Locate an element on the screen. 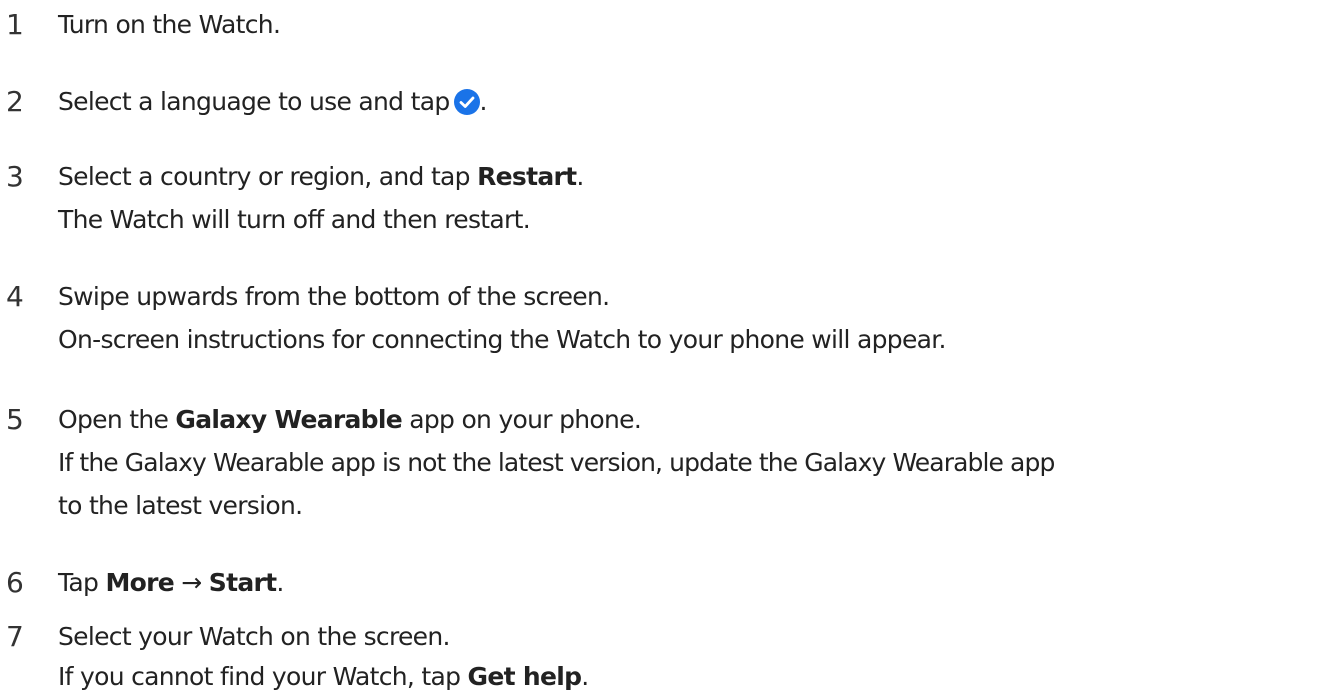  step-text-before: Select a language to use and tap is located at coordinates (254, 101).